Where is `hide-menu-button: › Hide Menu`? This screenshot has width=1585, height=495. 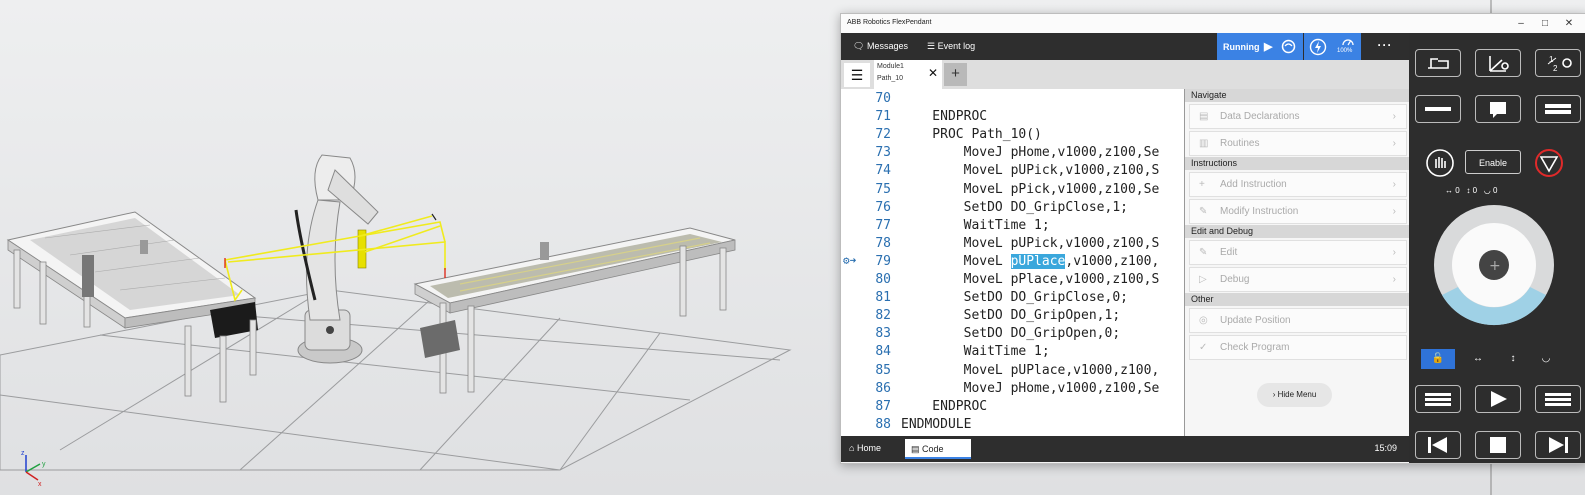 hide-menu-button: › Hide Menu is located at coordinates (1294, 395).